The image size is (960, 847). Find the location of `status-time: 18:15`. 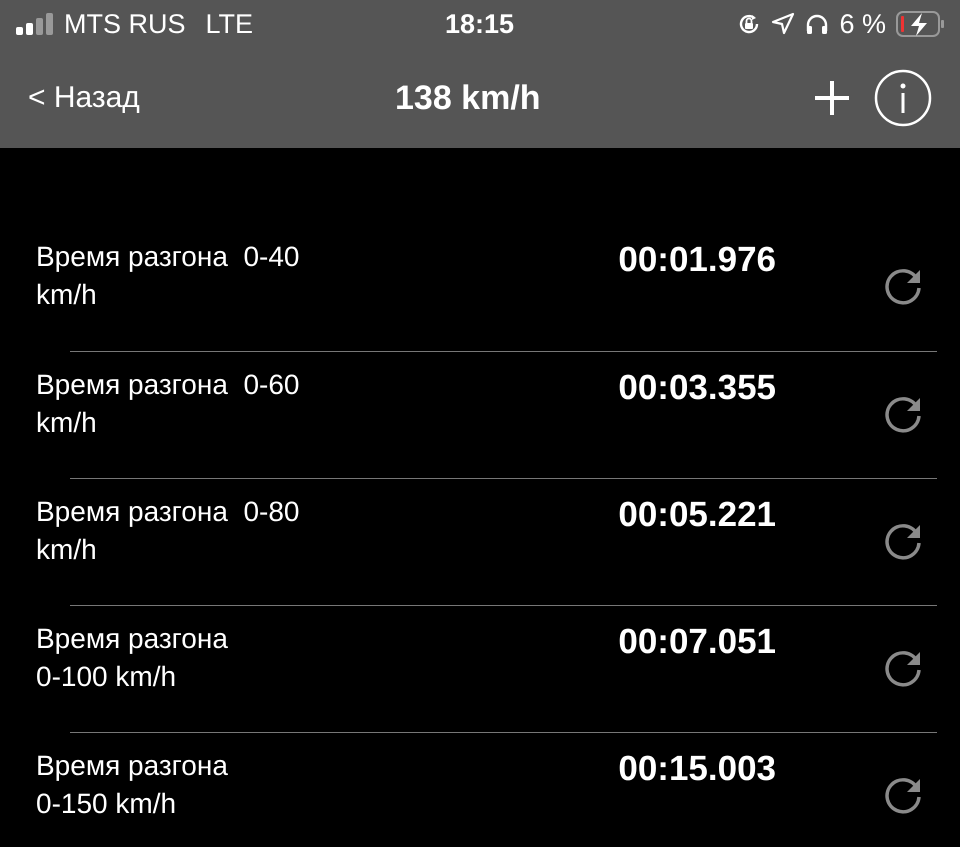

status-time: 18:15 is located at coordinates (479, 24).